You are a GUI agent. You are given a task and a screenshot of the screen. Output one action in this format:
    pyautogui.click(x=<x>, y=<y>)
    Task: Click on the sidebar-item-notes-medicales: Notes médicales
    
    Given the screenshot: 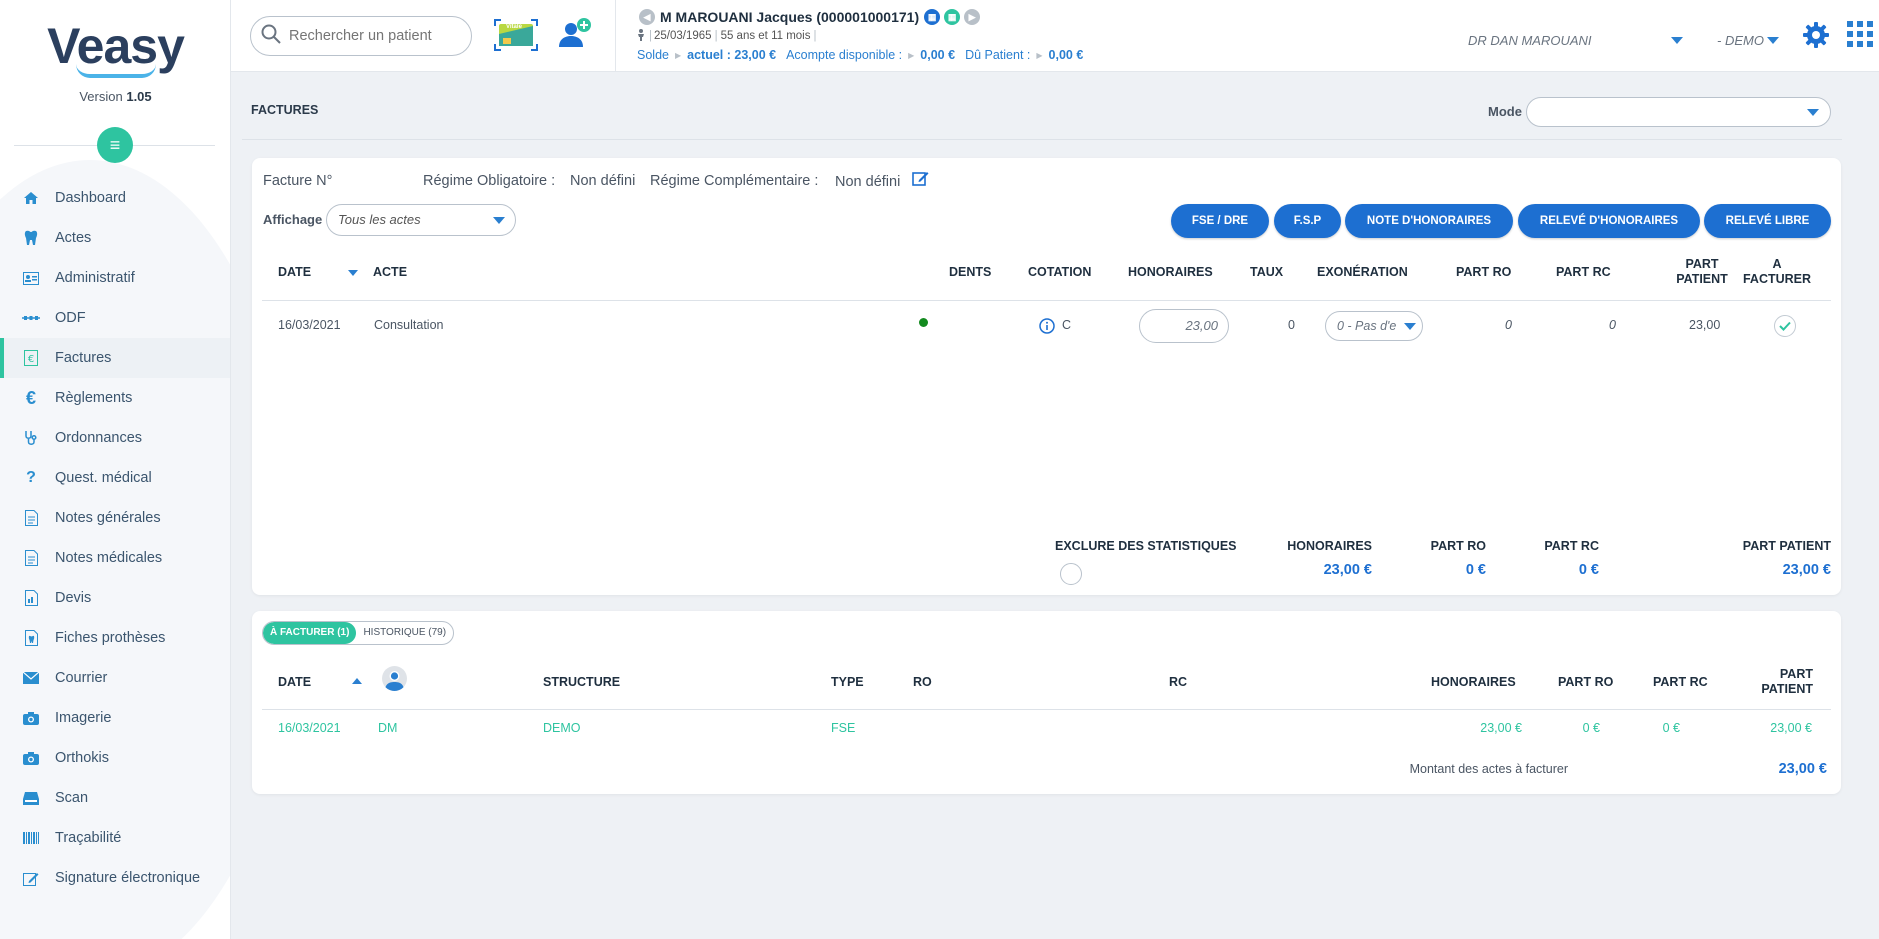 What is the action you would take?
    pyautogui.click(x=115, y=558)
    